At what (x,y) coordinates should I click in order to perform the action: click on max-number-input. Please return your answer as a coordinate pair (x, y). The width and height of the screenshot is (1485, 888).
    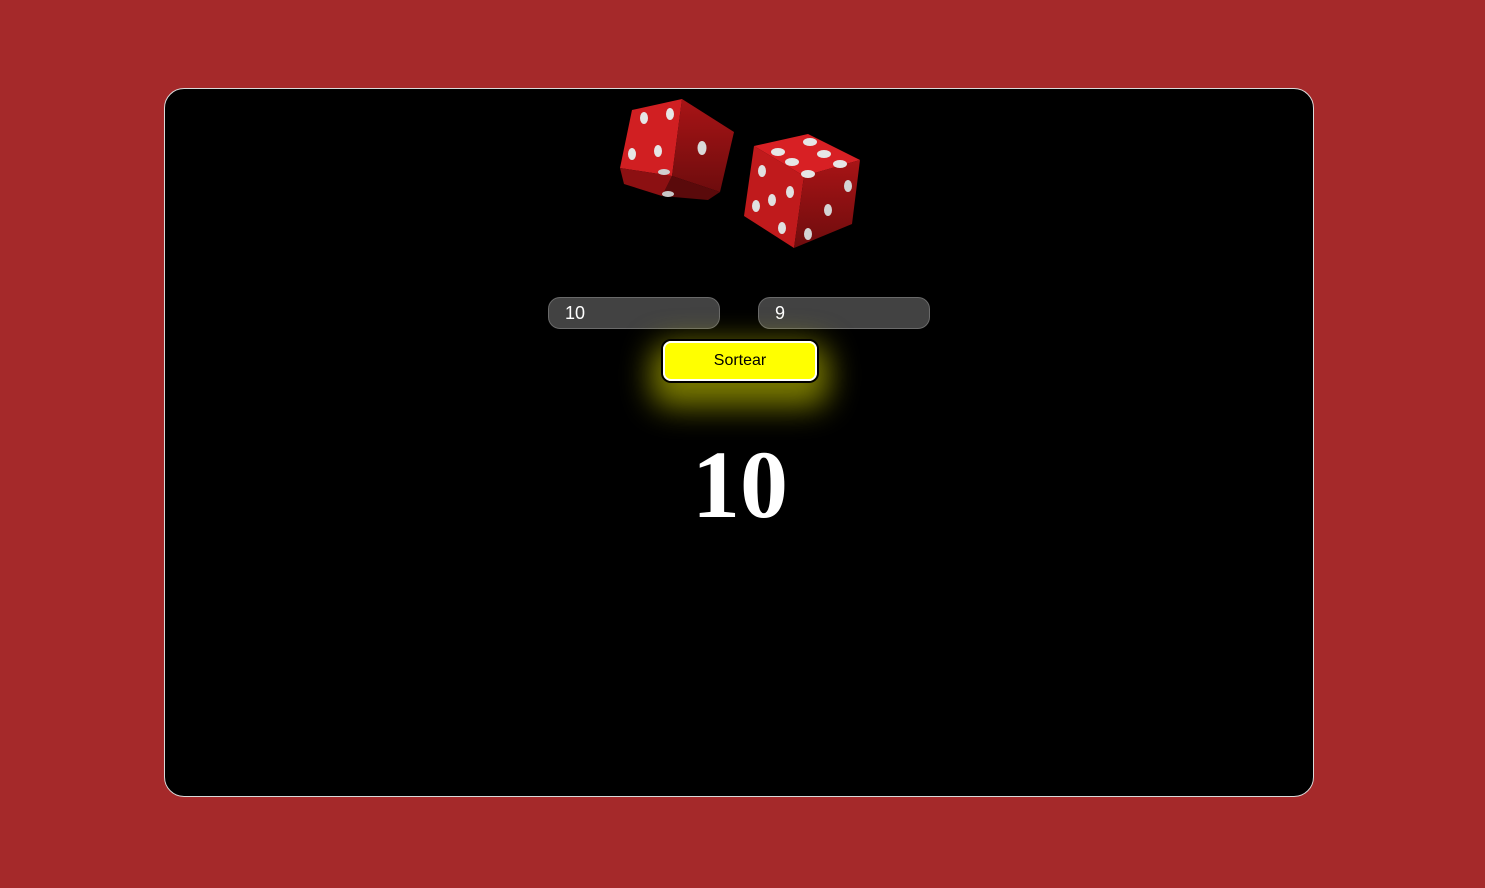
    Looking at the image, I should click on (844, 313).